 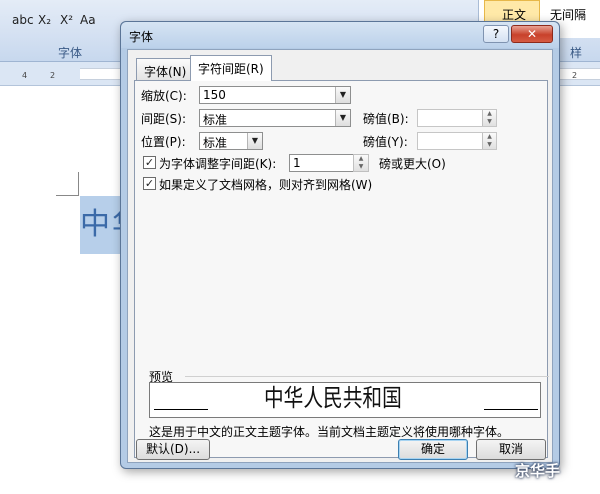 I want to click on spacing-combo: 标准 ▼, so click(x=275, y=118).